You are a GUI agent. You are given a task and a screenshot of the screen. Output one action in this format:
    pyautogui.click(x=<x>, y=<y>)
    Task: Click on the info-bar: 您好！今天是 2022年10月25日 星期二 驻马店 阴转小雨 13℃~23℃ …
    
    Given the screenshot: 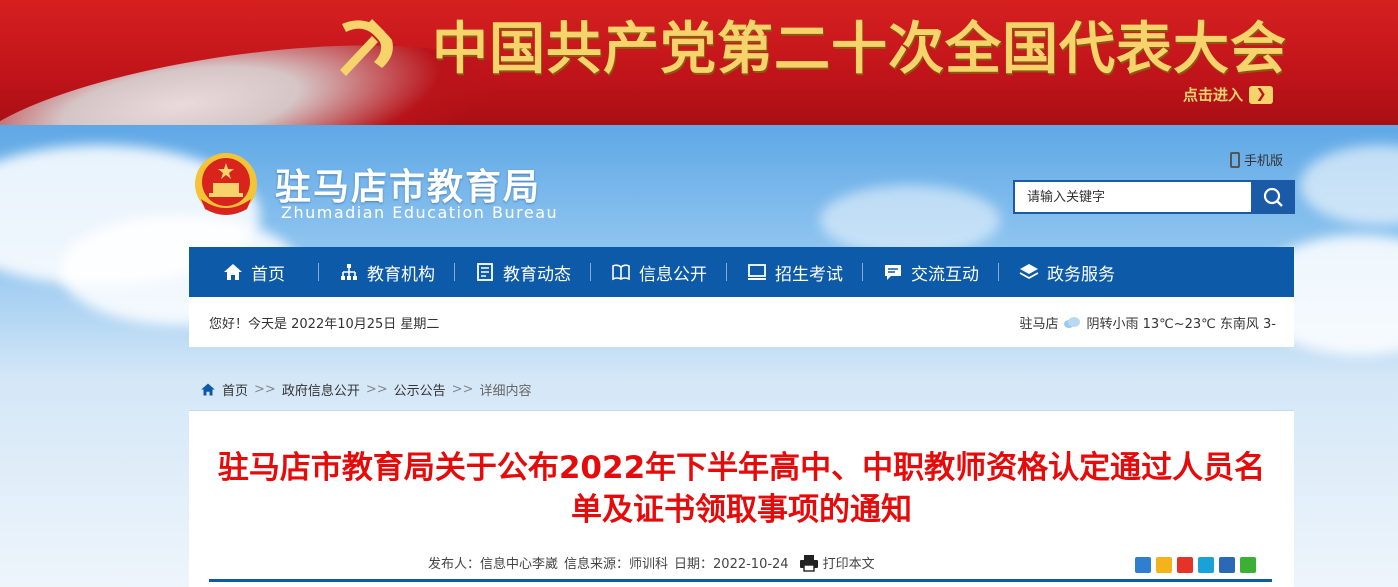 What is the action you would take?
    pyautogui.click(x=741, y=322)
    